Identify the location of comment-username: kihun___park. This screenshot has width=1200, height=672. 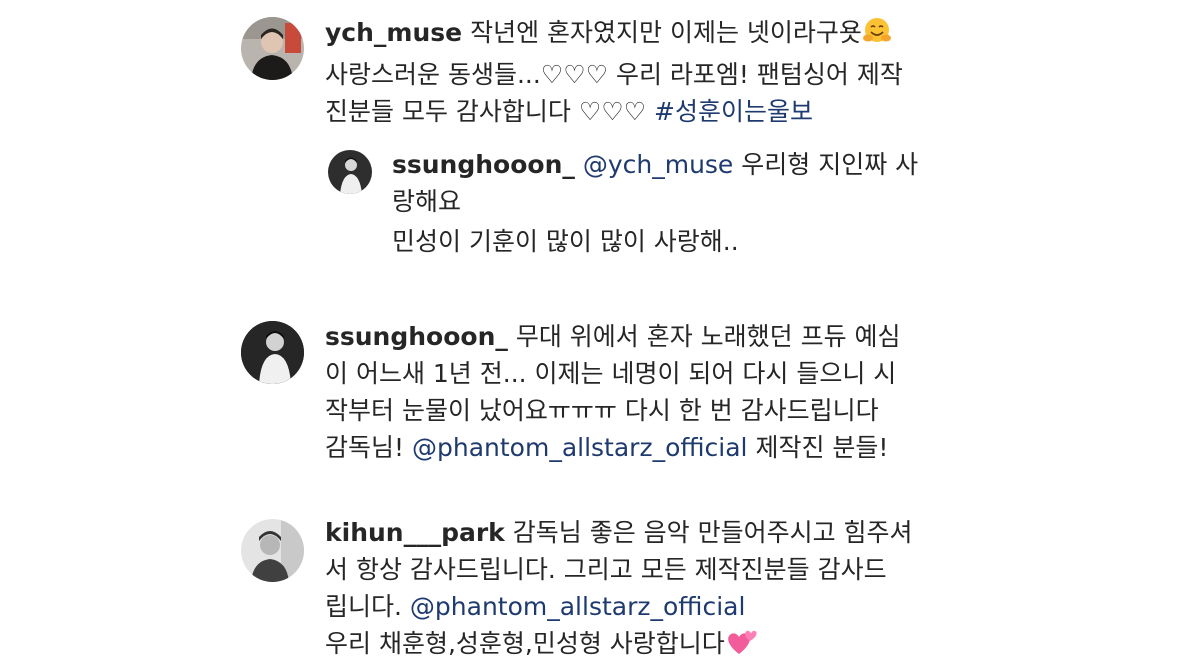
(415, 532).